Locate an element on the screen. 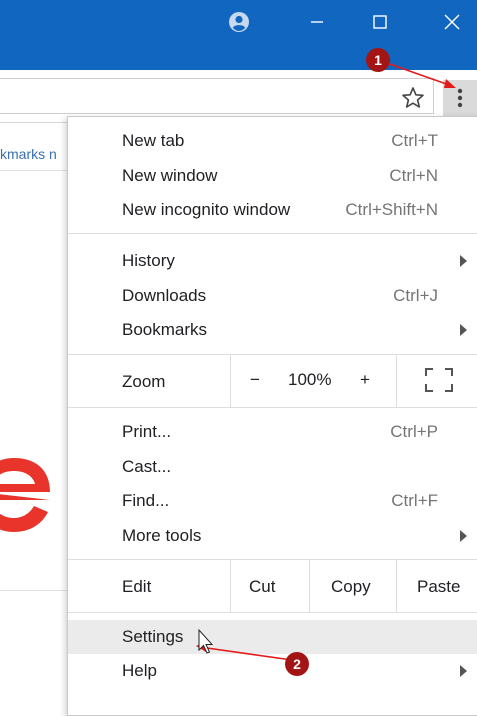 This screenshot has height=716, width=477. fullscreen-button is located at coordinates (437, 381).